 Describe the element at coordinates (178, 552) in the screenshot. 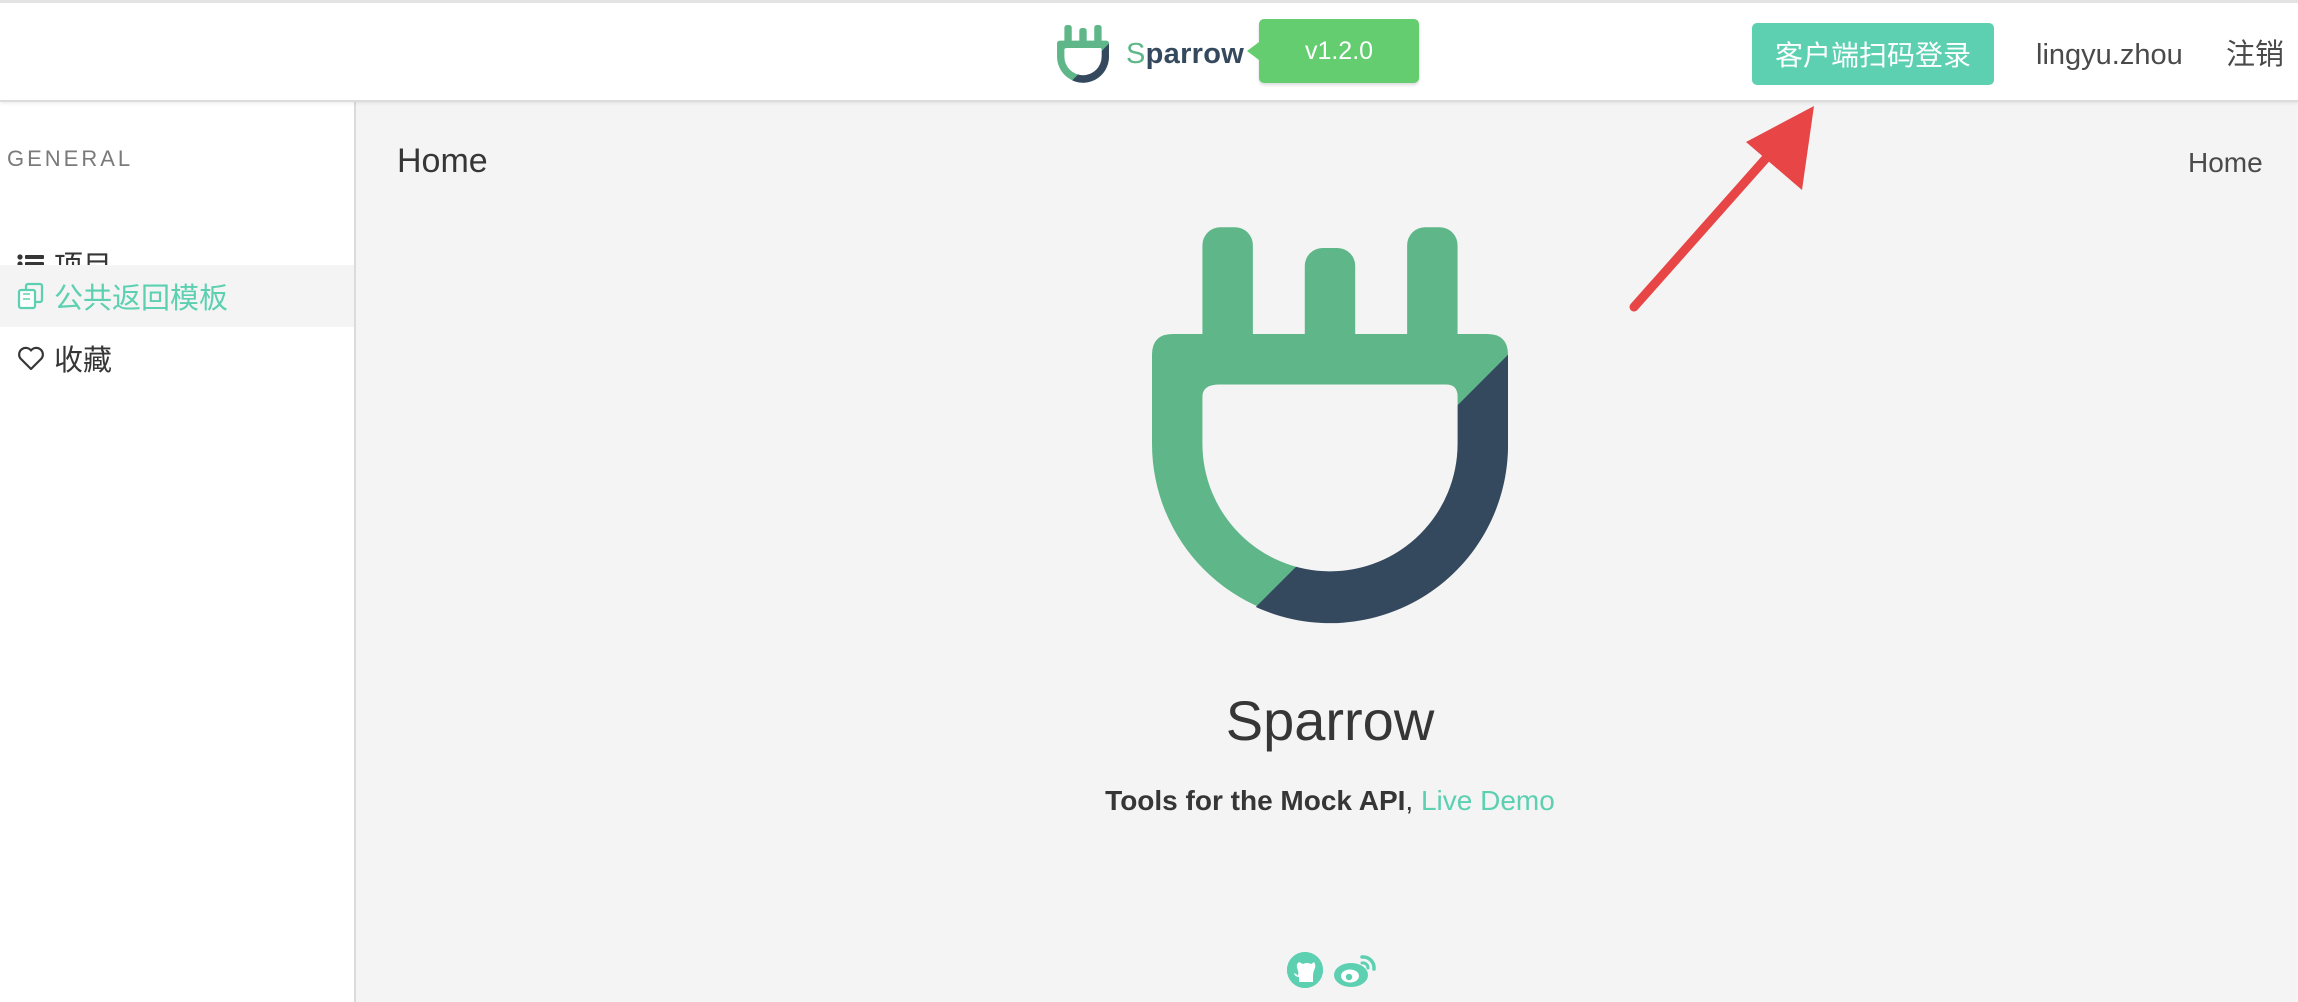

I see `sidebar: GENERAL 项目 公共返回模板 收藏` at that location.